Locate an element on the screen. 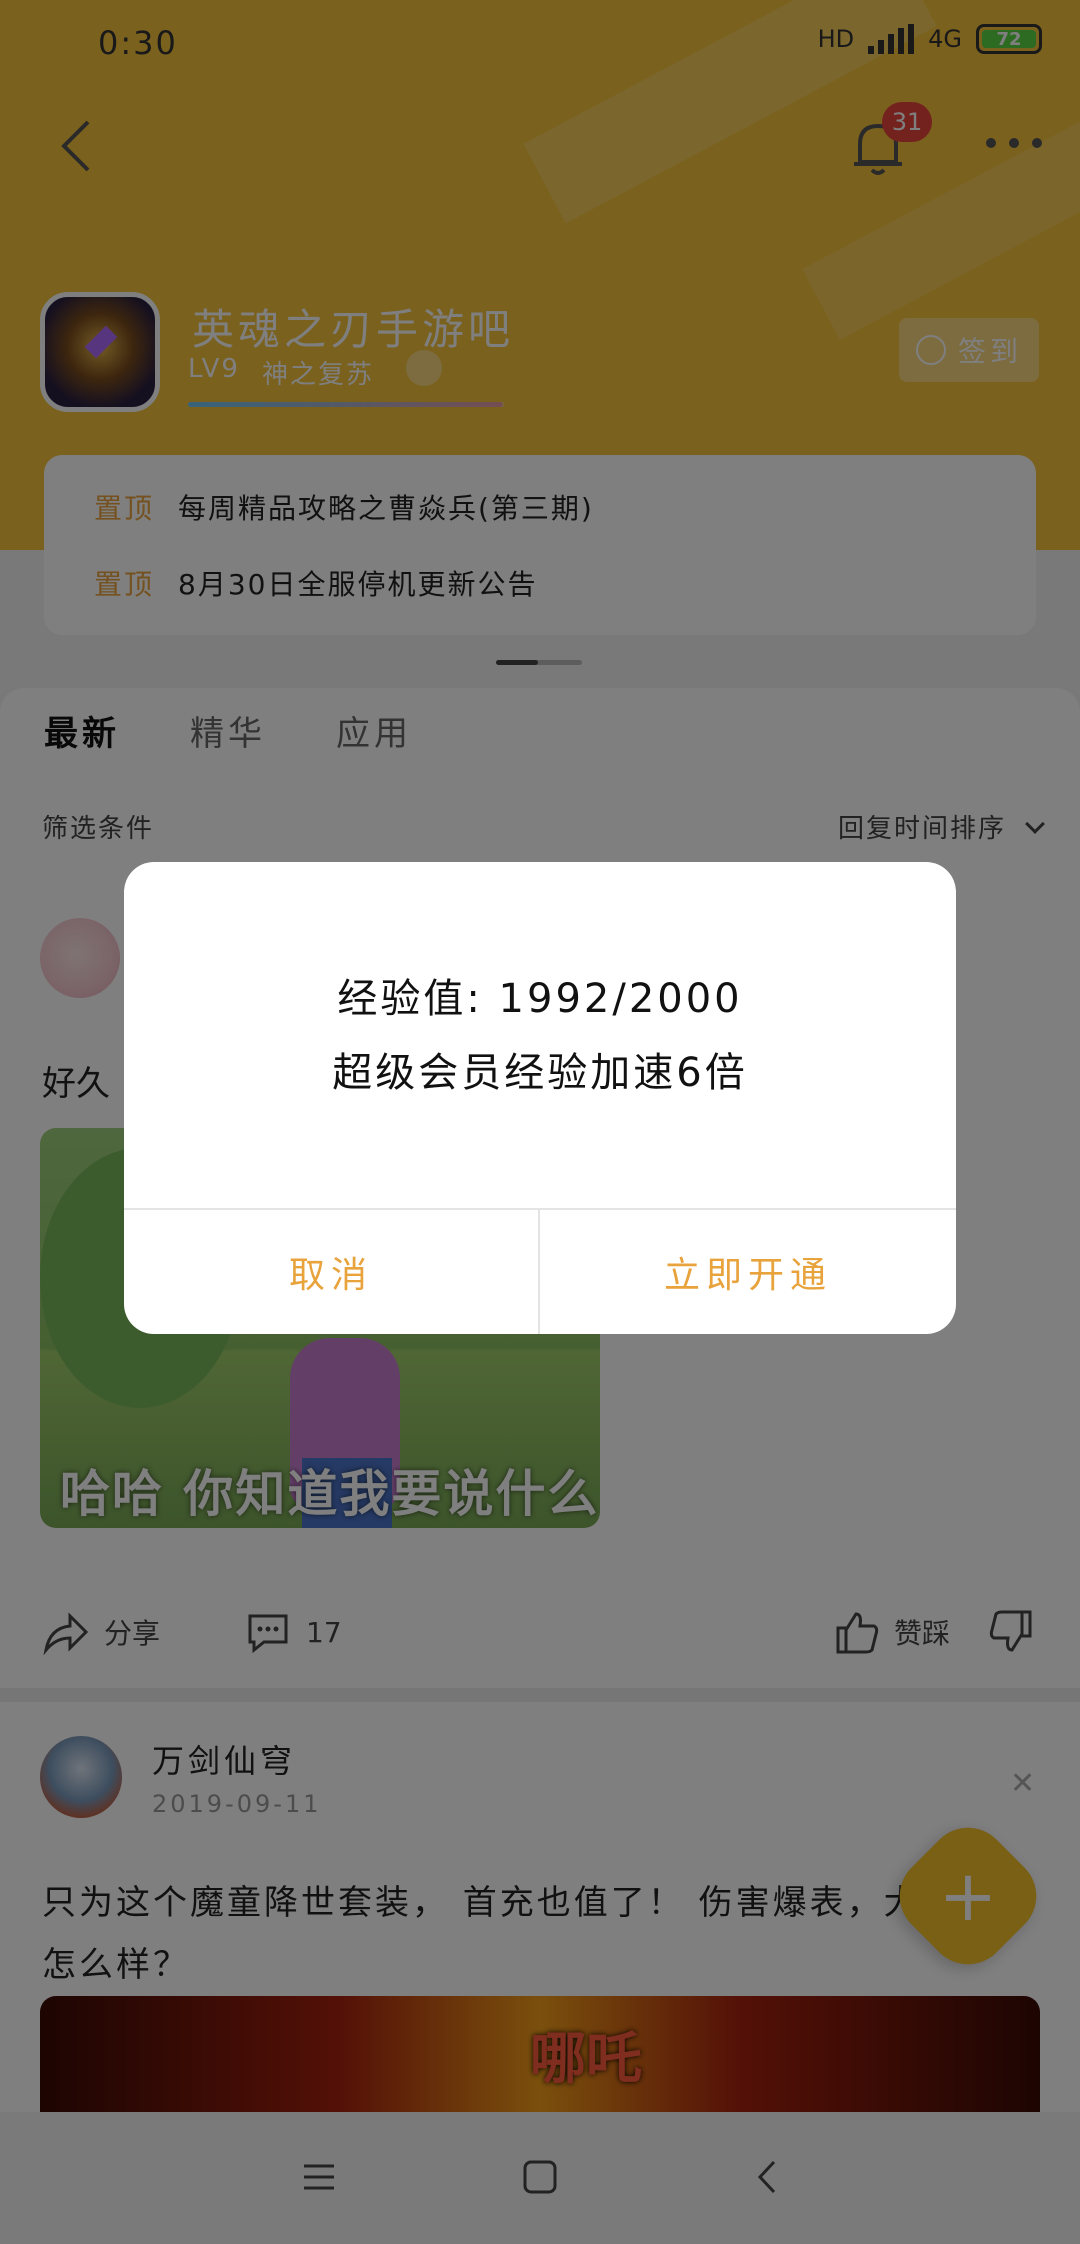 This screenshot has width=1080, height=2244. dialog-experience: 经验值: 1992/2000 is located at coordinates (540, 999).